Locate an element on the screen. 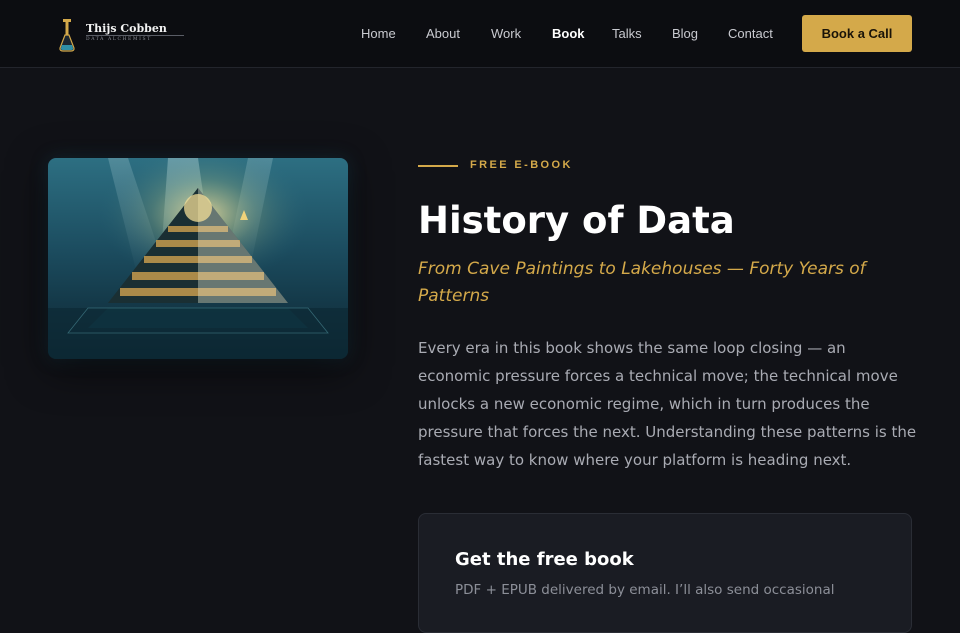 The height and width of the screenshot is (633, 960). nav-link-home: Home is located at coordinates (378, 34).